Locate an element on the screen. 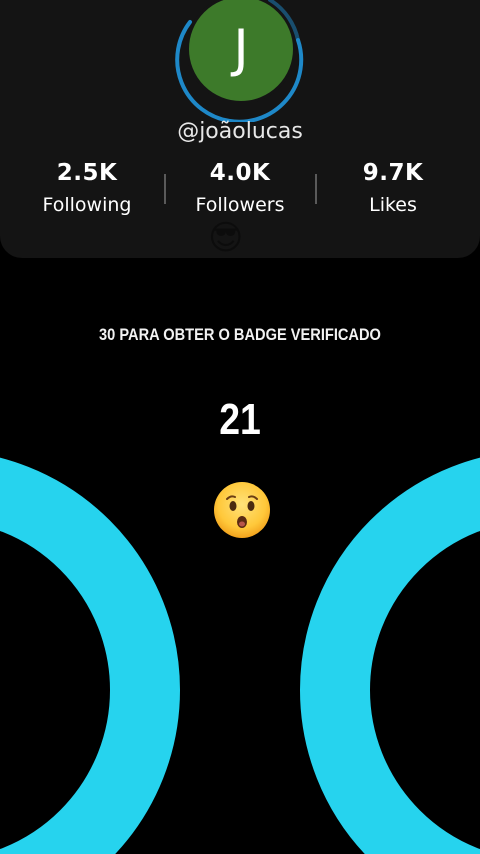 This screenshot has width=480, height=854. sunglasses-face-icon: 😎 is located at coordinates (226, 238).